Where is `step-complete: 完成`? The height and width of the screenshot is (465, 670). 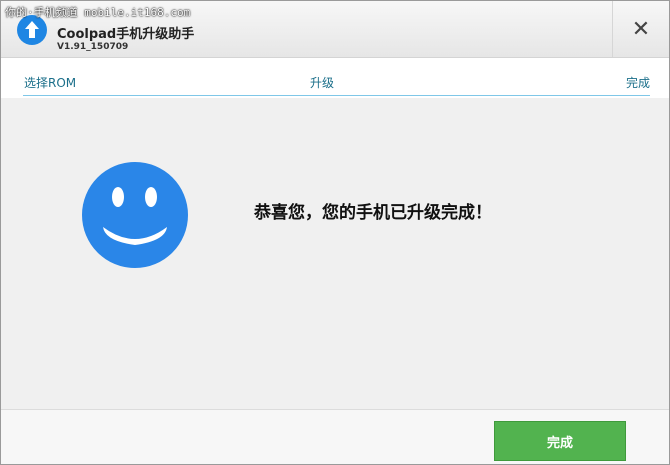
step-complete: 完成 is located at coordinates (637, 83).